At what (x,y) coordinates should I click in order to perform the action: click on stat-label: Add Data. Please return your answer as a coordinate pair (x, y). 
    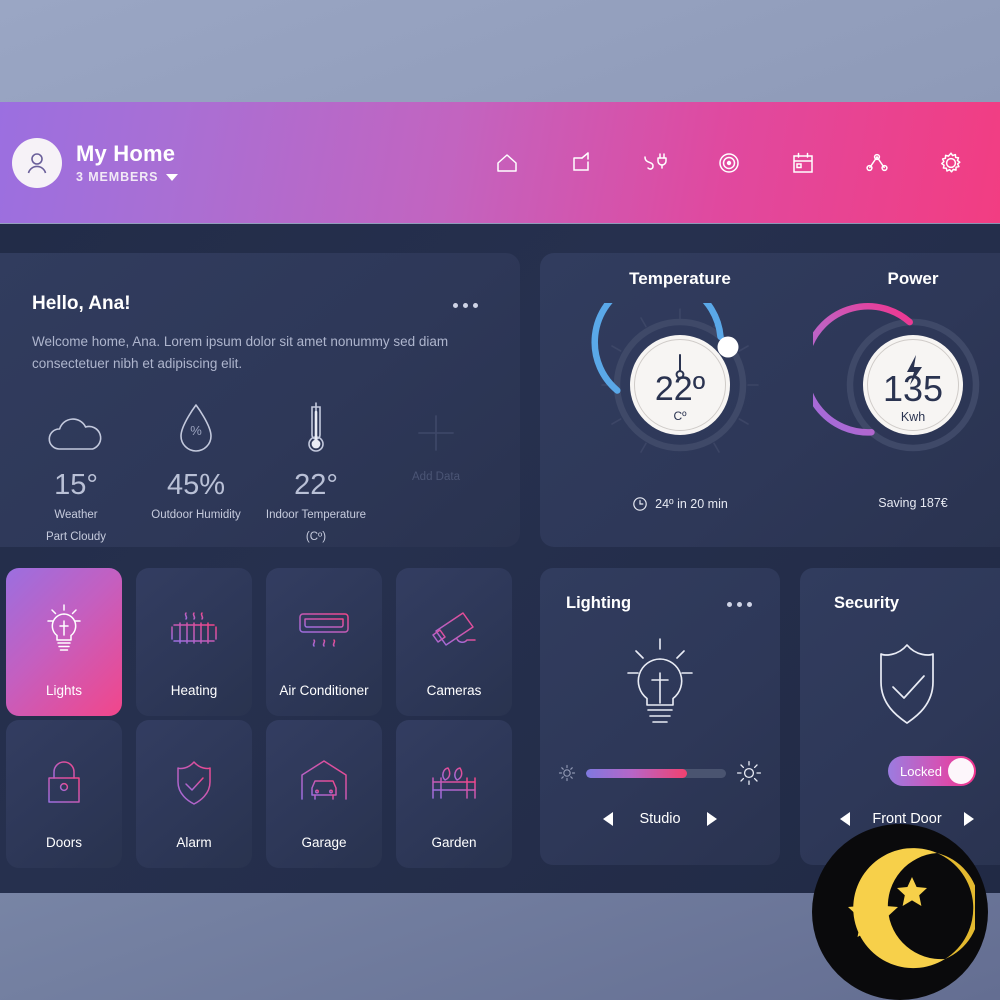
    Looking at the image, I should click on (436, 477).